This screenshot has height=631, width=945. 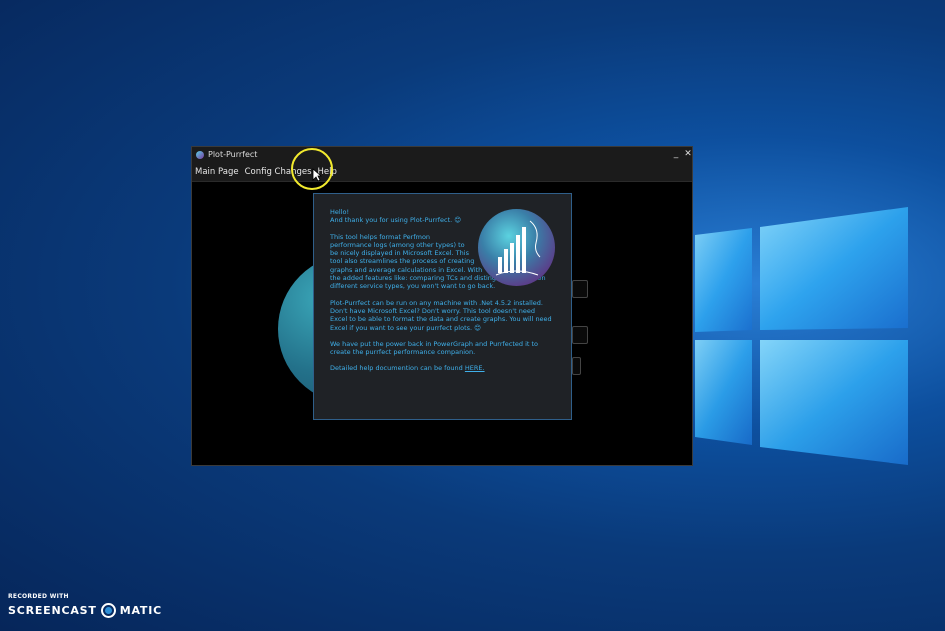 What do you see at coordinates (140, 610) in the screenshot?
I see `watermark-right: MATIC` at bounding box center [140, 610].